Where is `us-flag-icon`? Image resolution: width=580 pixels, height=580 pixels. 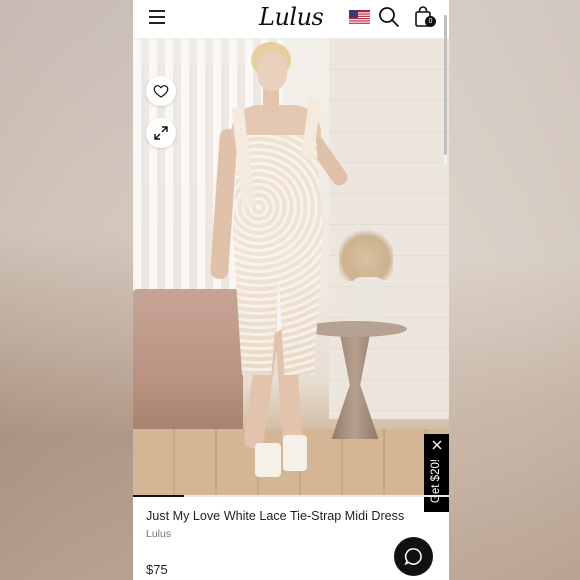 us-flag-icon is located at coordinates (359, 17).